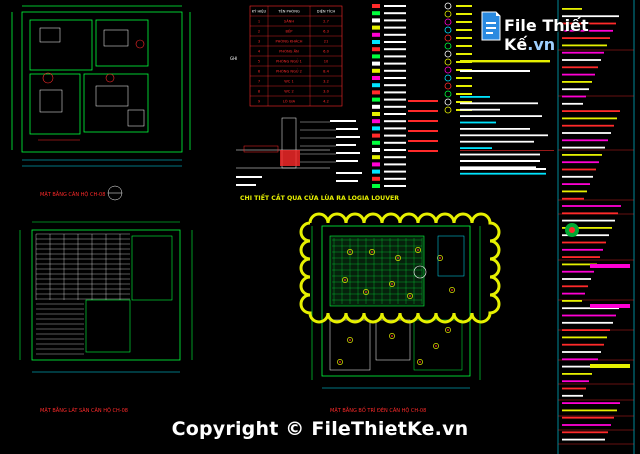 The width and height of the screenshot is (640, 454). I want to click on plan-label-3: MẶT BẰNG BỐ TRÍ ĐÈN CĂN HỘ CH-08, so click(378, 410).